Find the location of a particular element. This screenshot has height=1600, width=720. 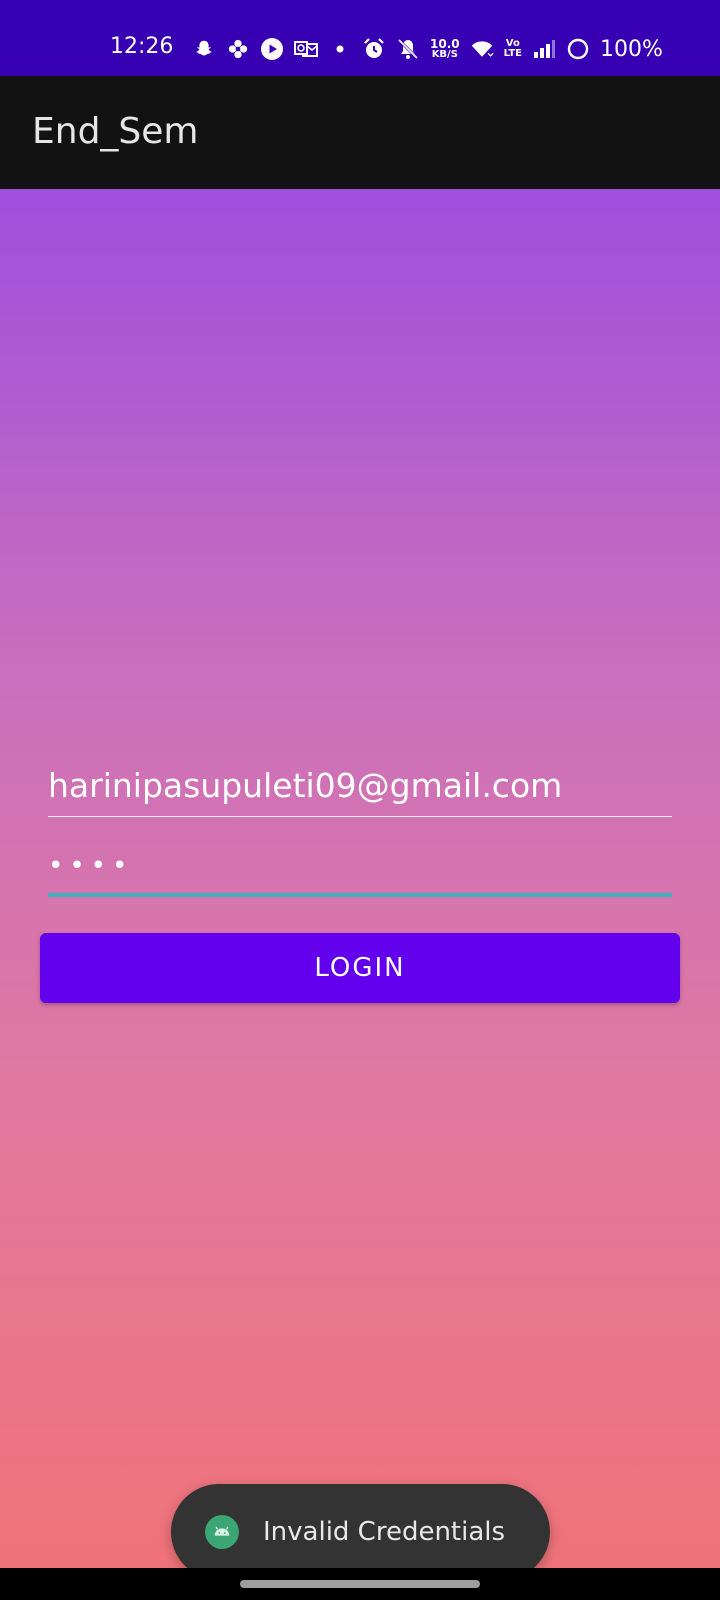

navigation-bar is located at coordinates (360, 1584).